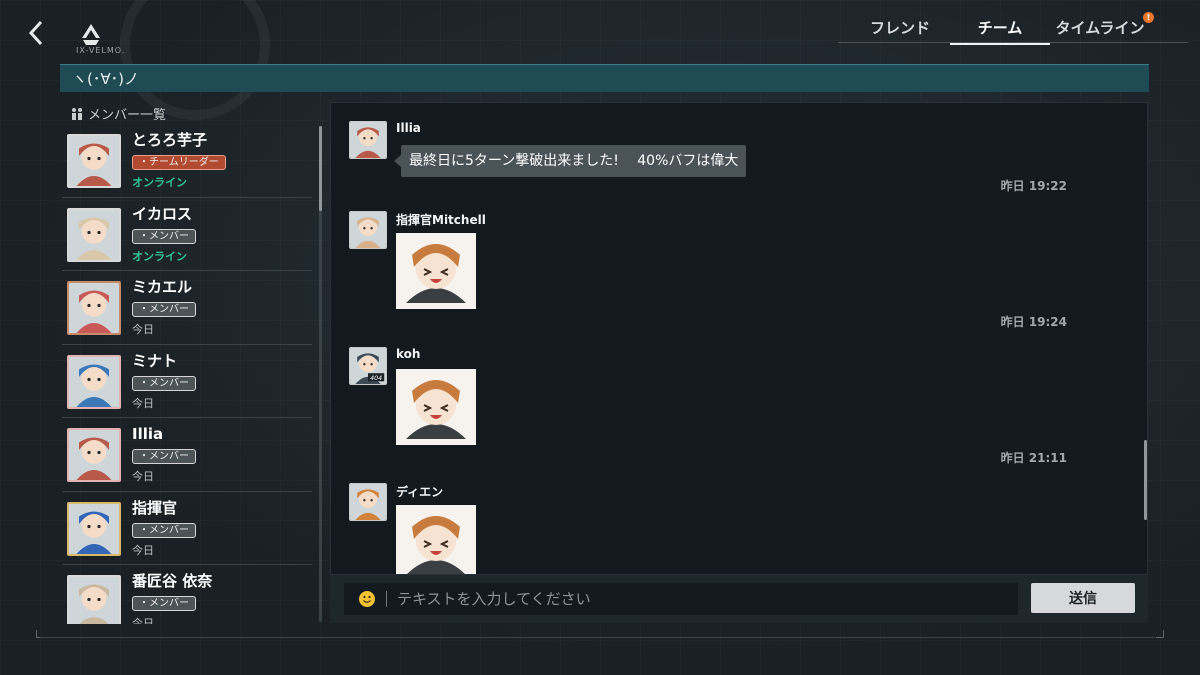 Image resolution: width=1200 pixels, height=675 pixels. I want to click on member-row: 番匠谷 依奈 ・メンバー今日, so click(187, 594).